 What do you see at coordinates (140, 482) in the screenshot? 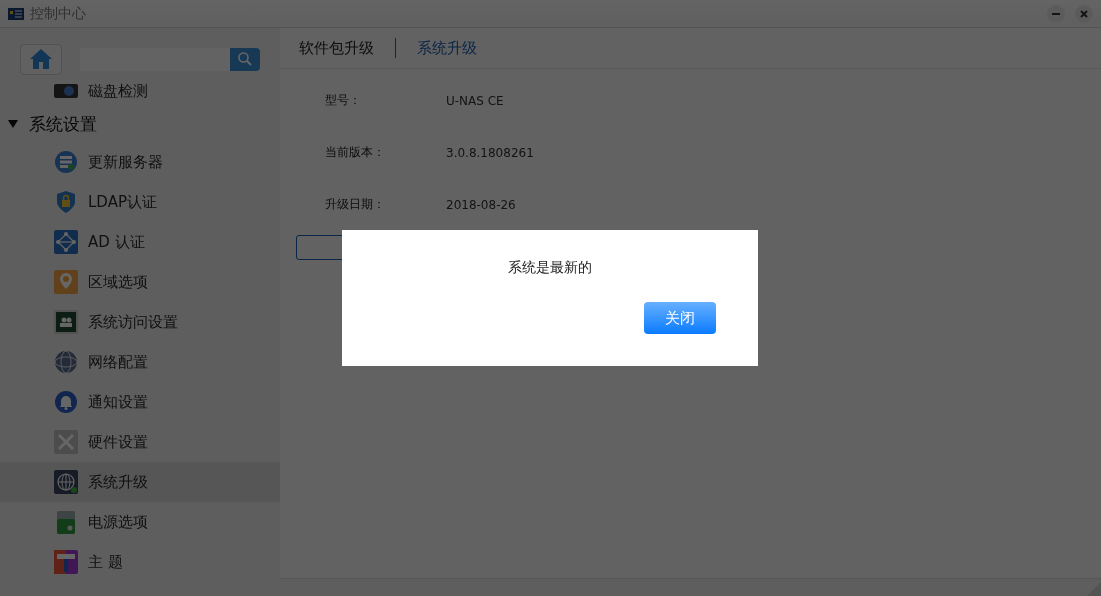
I see `sidebar-item: 系统升级` at bounding box center [140, 482].